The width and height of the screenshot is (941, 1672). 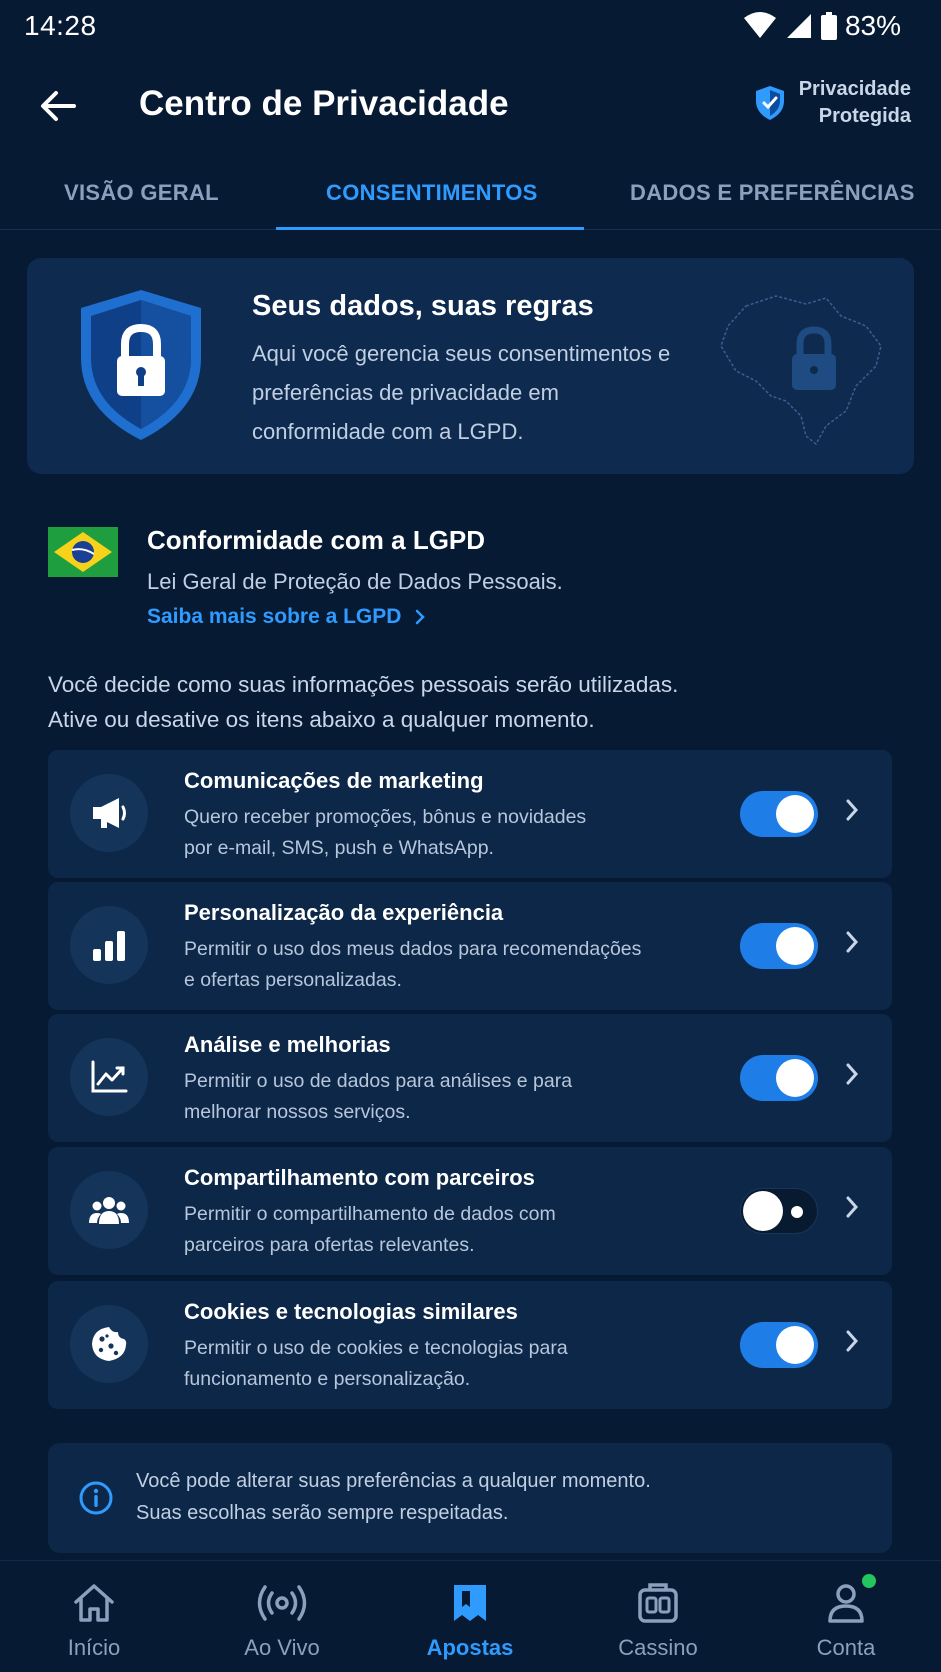 What do you see at coordinates (828, 26) in the screenshot?
I see `battery-icon` at bounding box center [828, 26].